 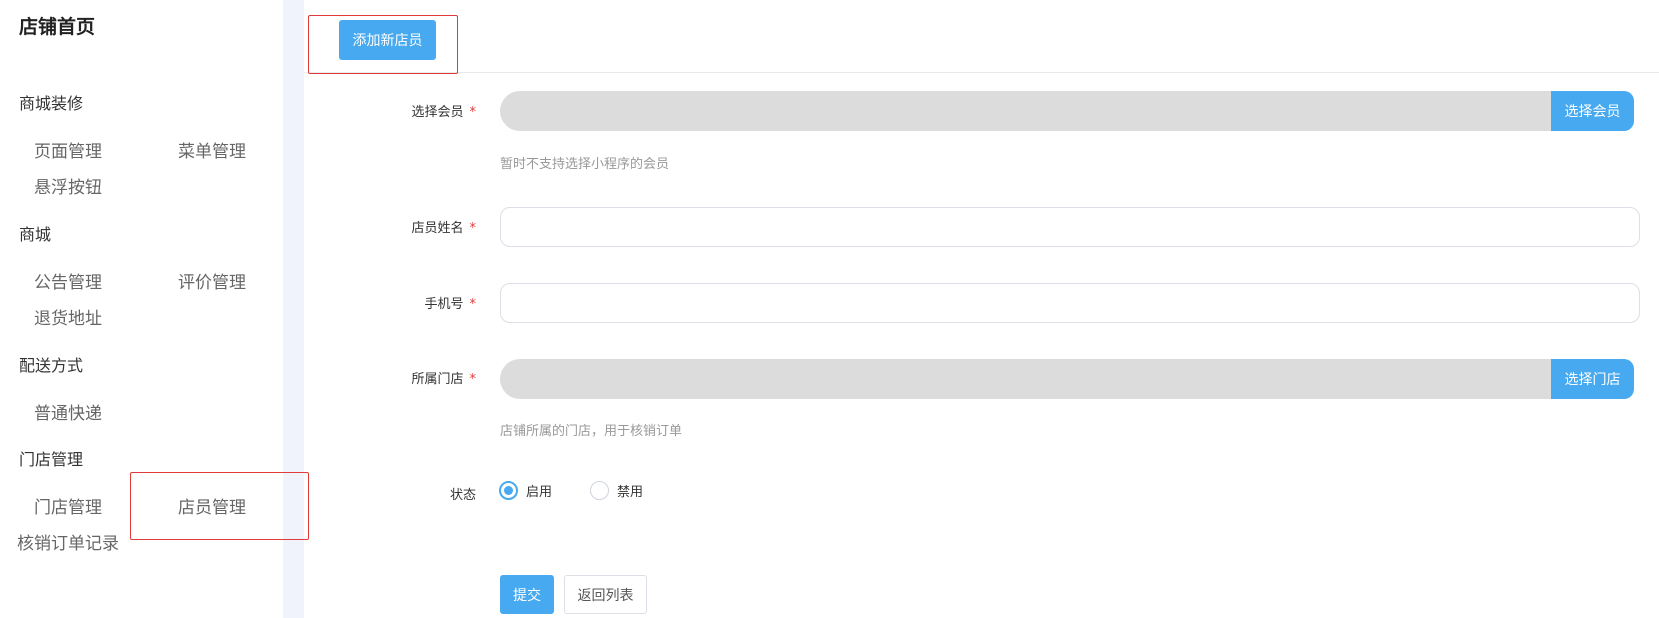 I want to click on name-label-text: 店员姓名, so click(x=437, y=228).